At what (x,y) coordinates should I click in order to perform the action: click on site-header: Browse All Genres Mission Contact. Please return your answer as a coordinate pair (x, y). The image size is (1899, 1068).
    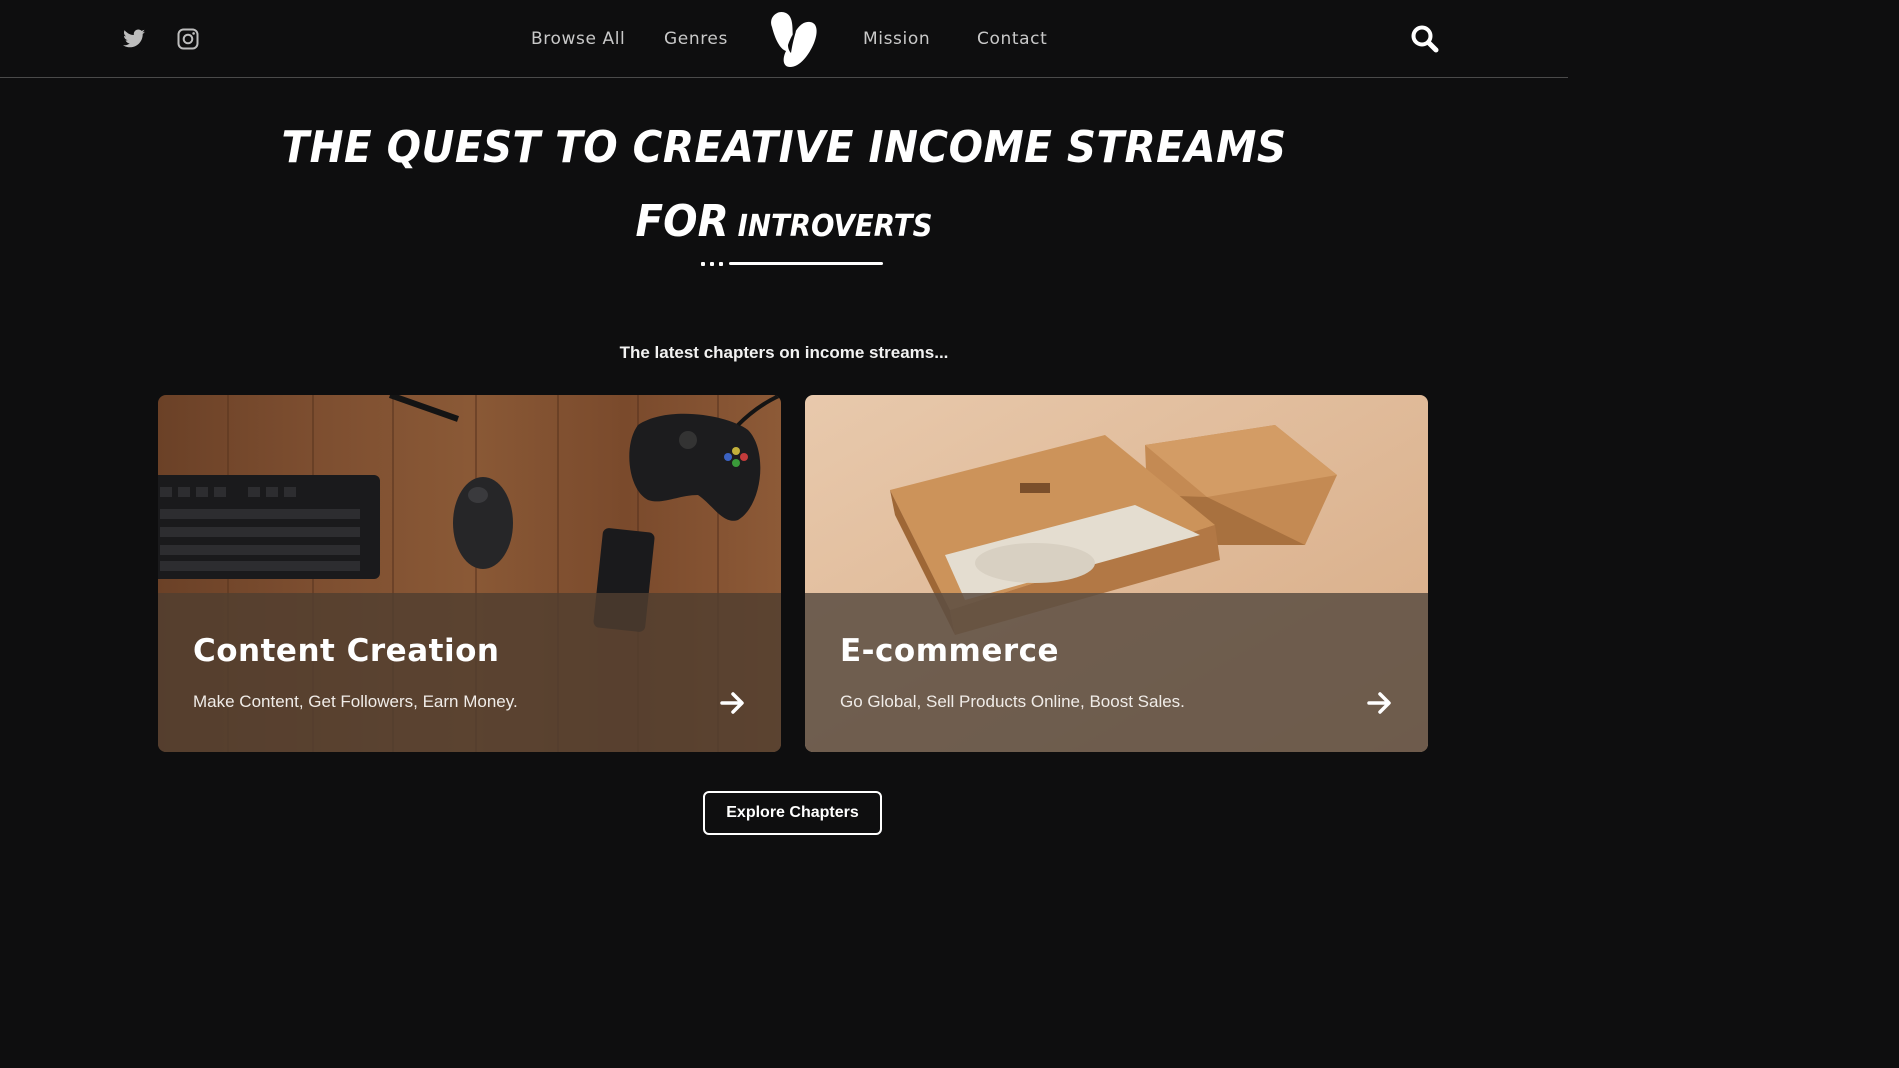
    Looking at the image, I should click on (784, 39).